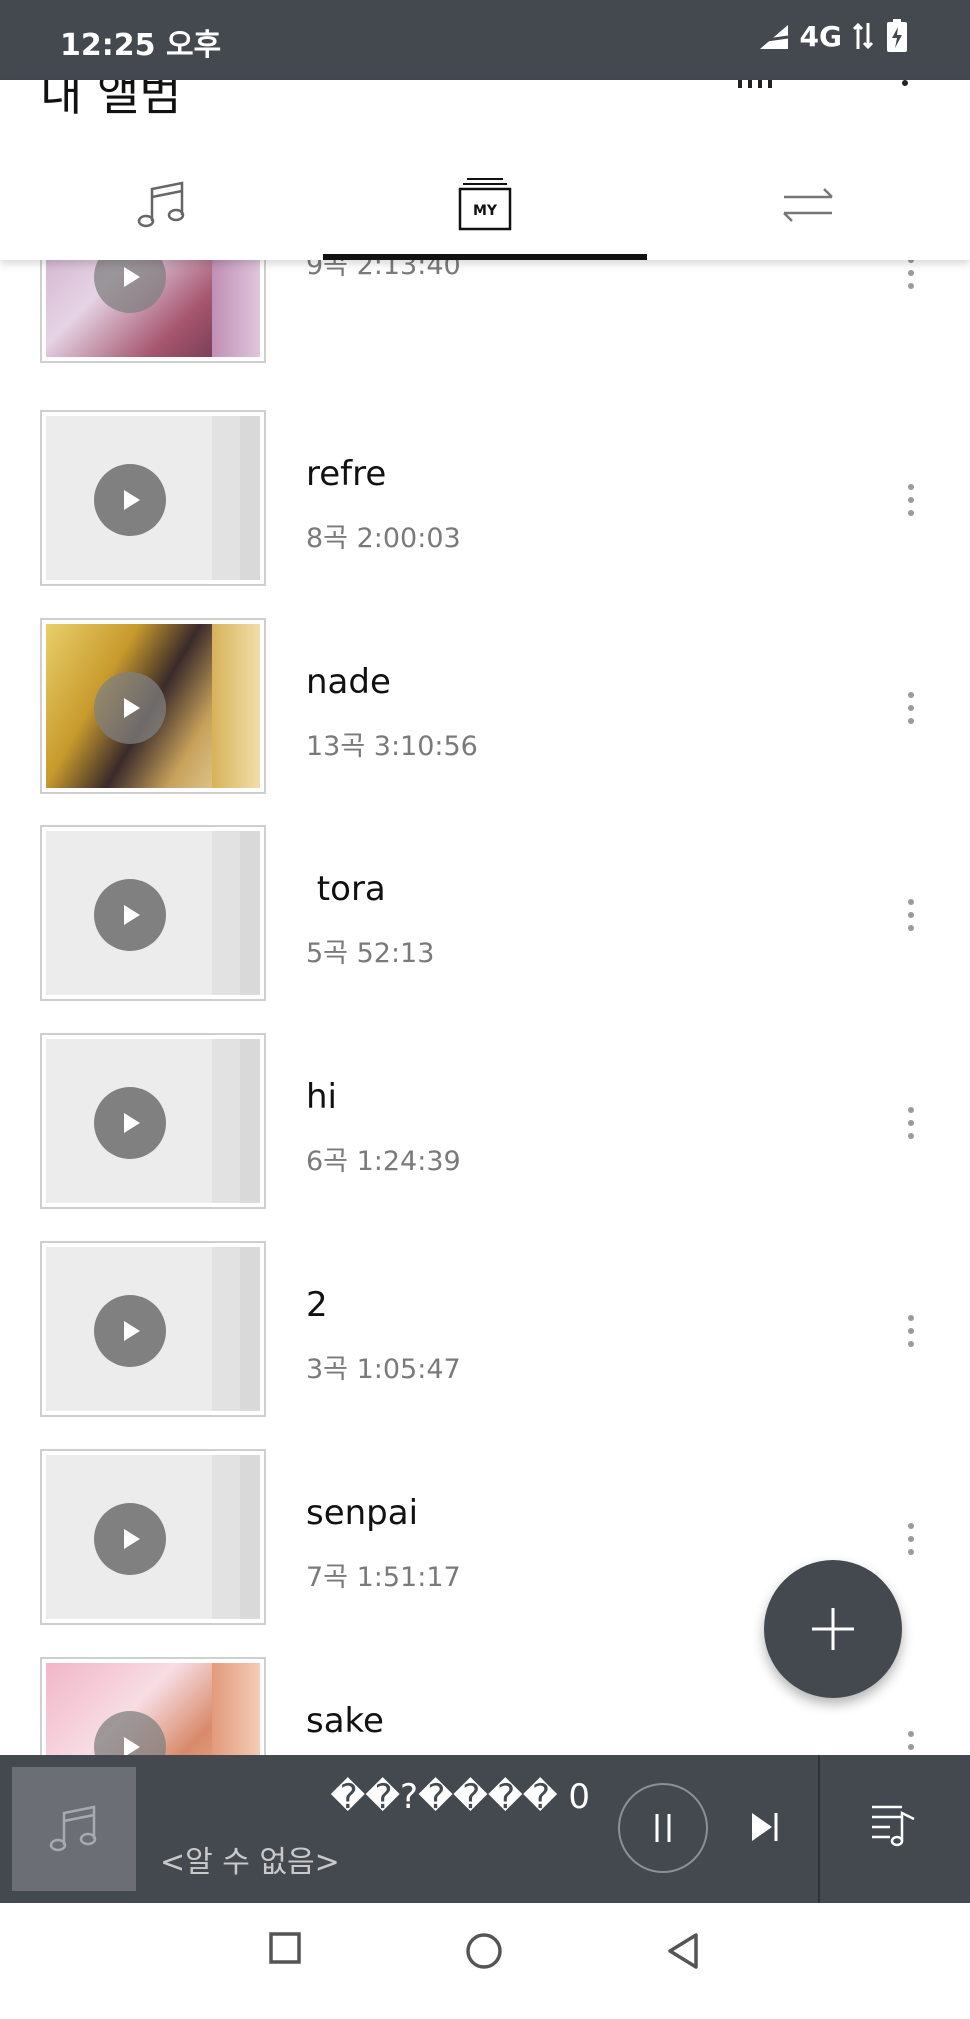 The image size is (970, 2019). Describe the element at coordinates (485, 327) in the screenshot. I see `album-item: saqu 9곡 2:13:40` at that location.